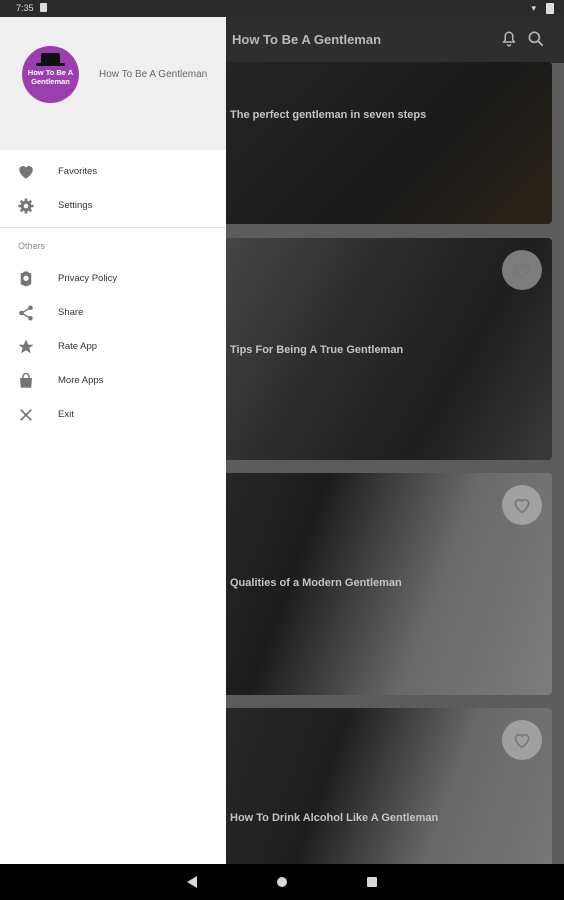 Image resolution: width=564 pixels, height=900 pixels. Describe the element at coordinates (71, 312) in the screenshot. I see `drawer-item-label: Share` at that location.